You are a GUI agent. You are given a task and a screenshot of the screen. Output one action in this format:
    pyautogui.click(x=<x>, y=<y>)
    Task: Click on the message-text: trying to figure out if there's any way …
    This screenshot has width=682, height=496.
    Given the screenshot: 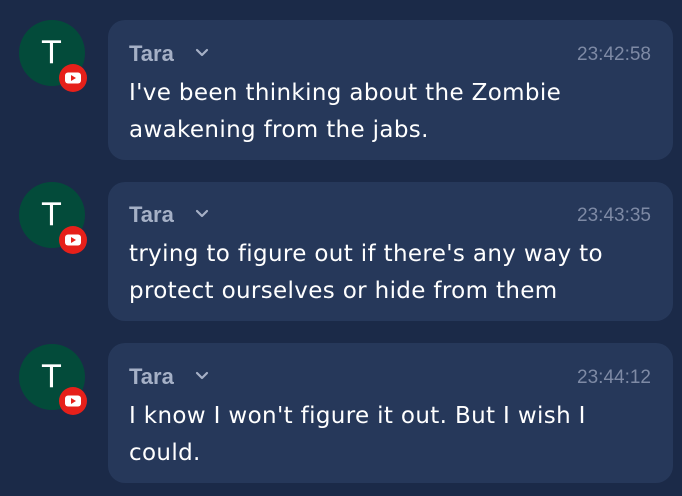 What is the action you would take?
    pyautogui.click(x=366, y=272)
    